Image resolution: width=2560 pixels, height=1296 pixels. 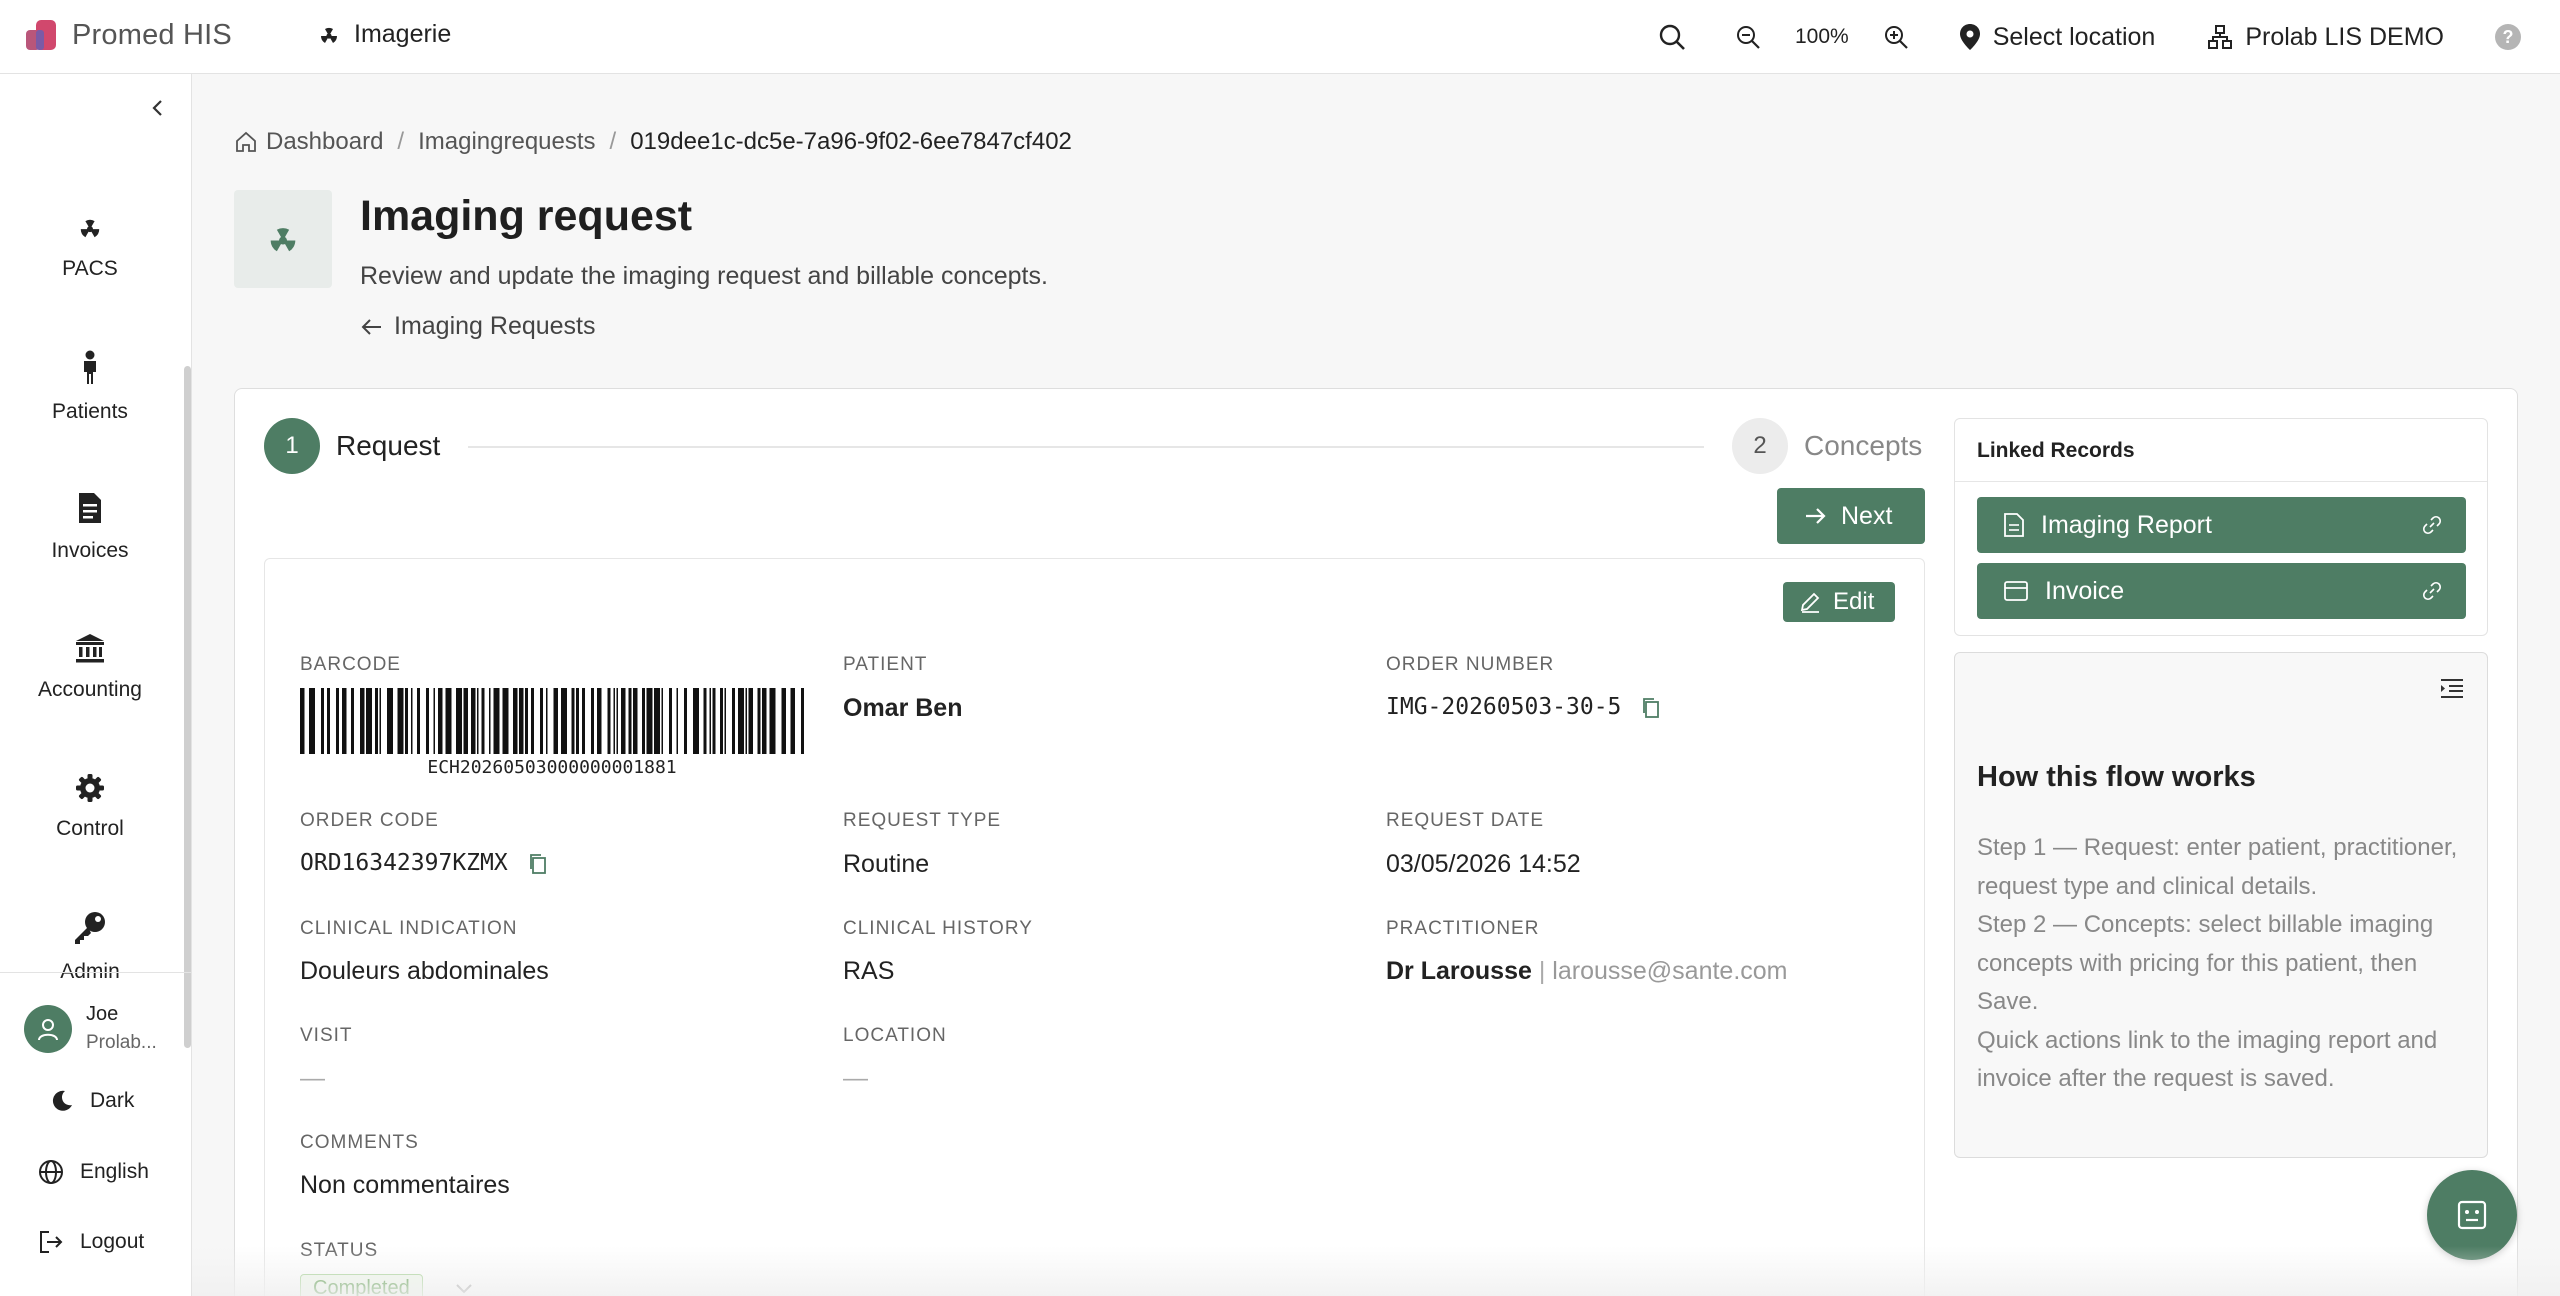 What do you see at coordinates (90, 828) in the screenshot?
I see `sidebar-item-label: Control` at bounding box center [90, 828].